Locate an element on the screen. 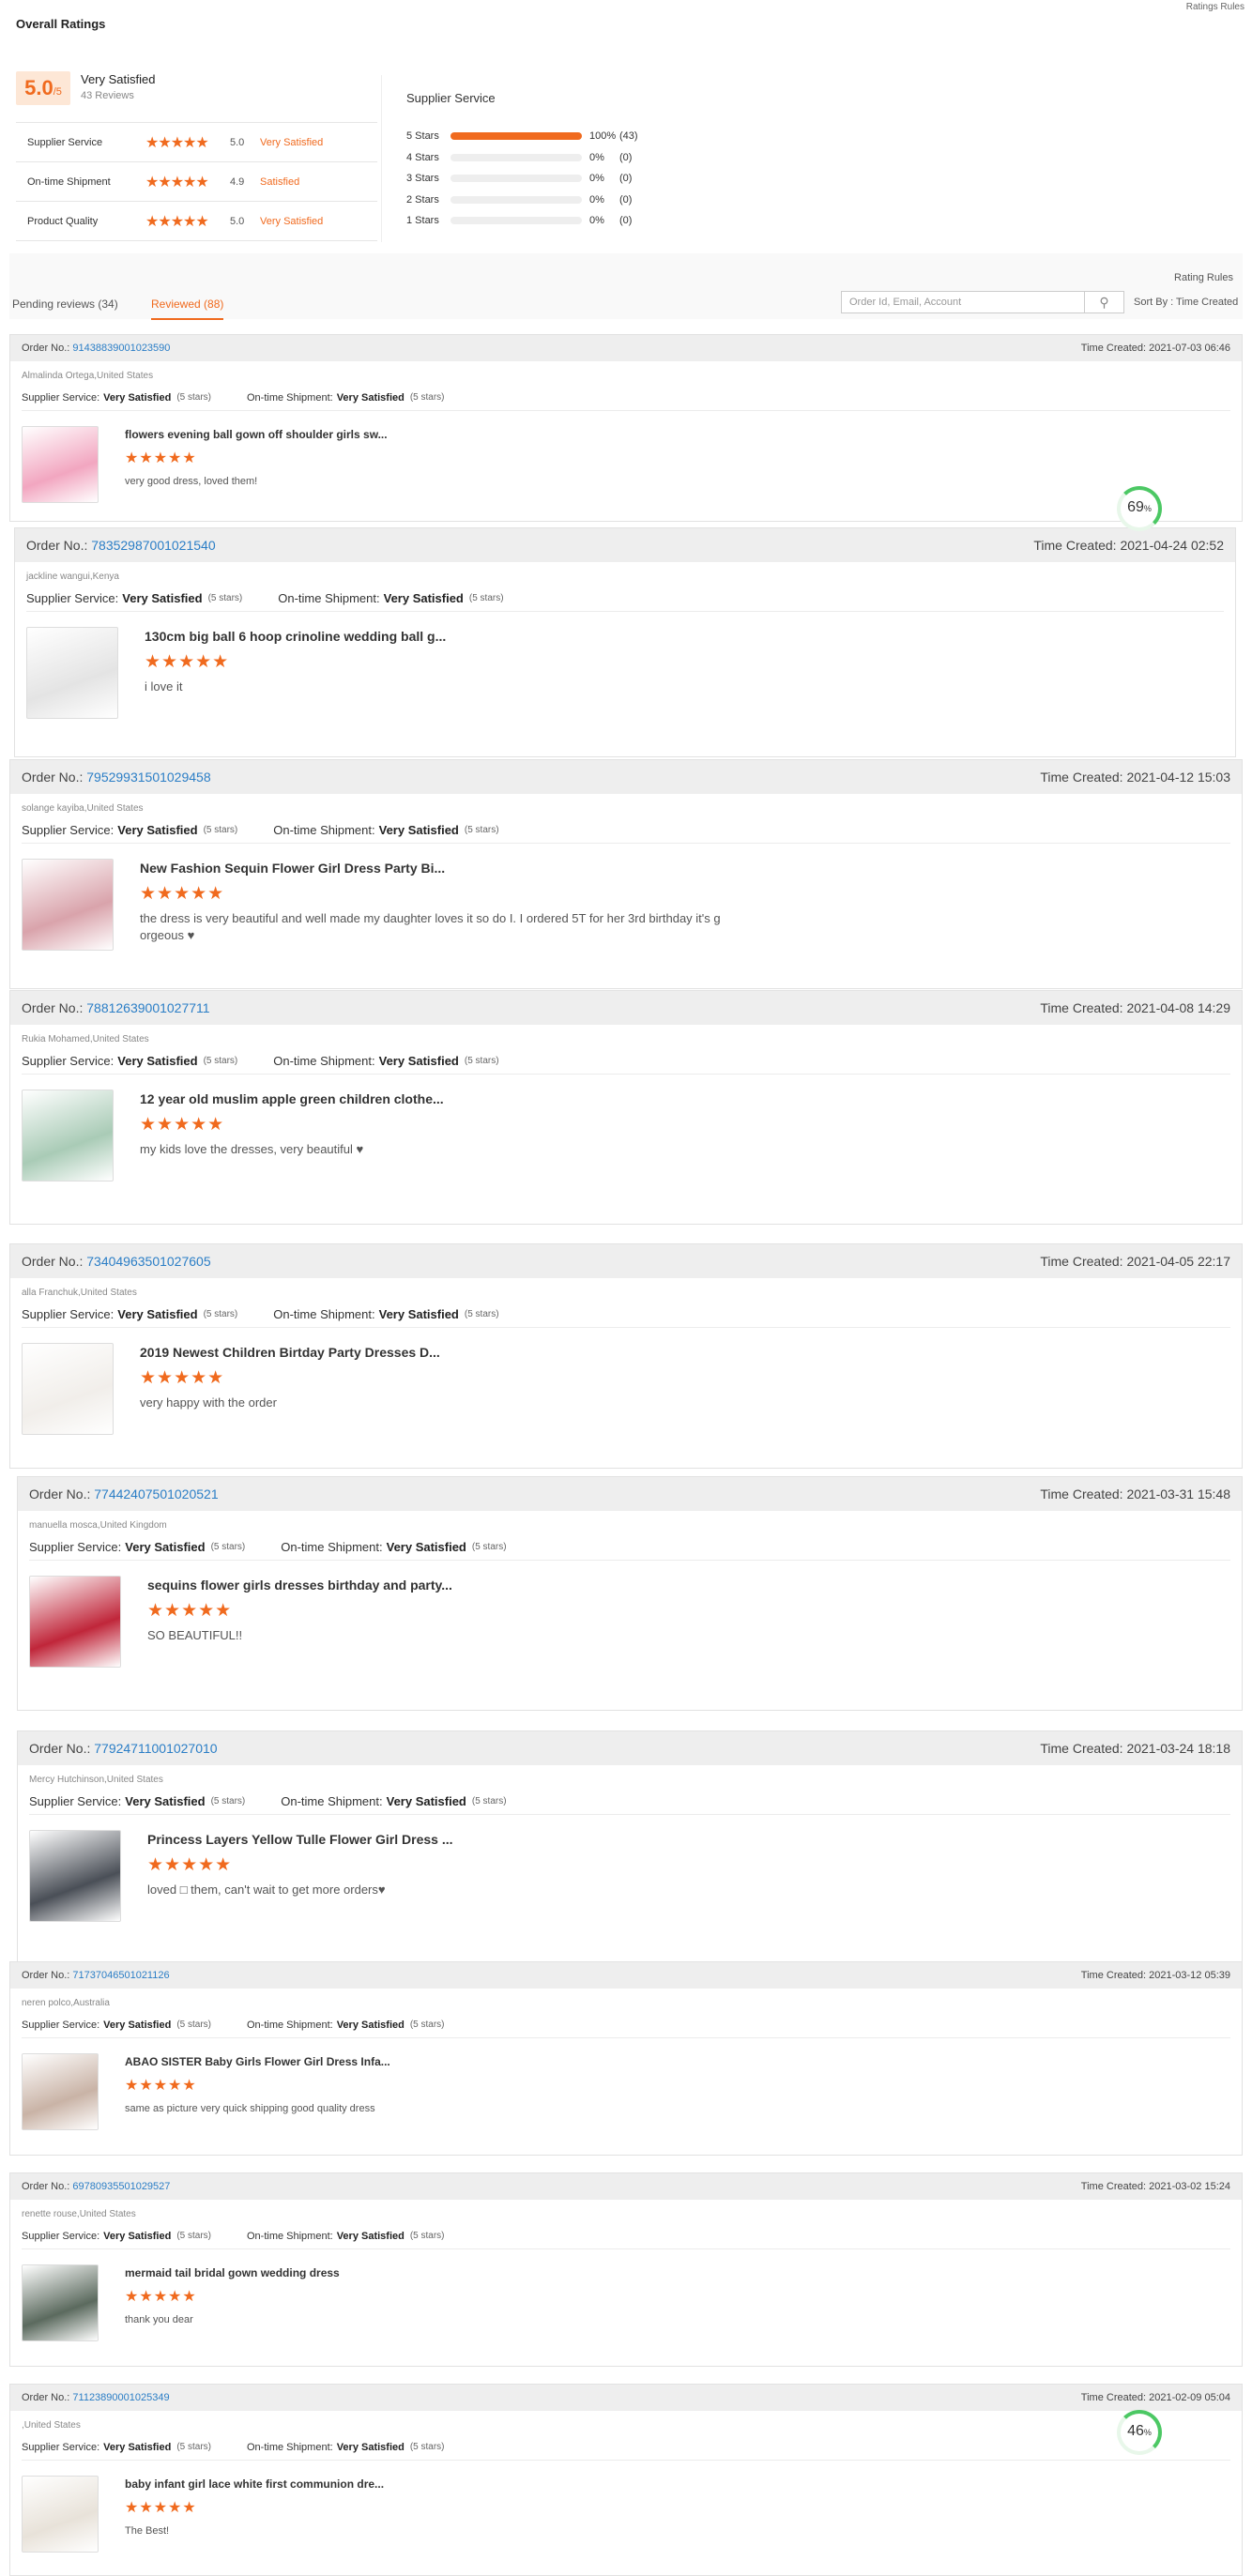 The width and height of the screenshot is (1252, 2576). review-comment: i love it is located at coordinates (164, 686).